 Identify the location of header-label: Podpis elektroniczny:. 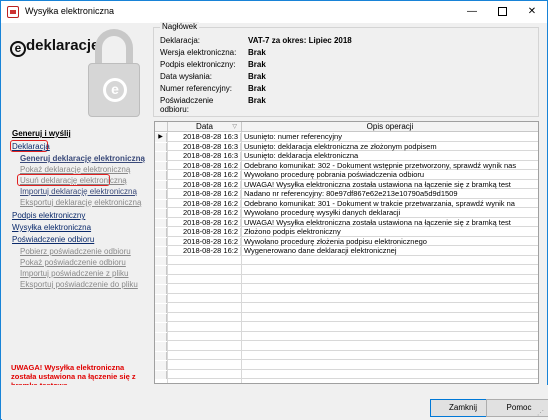
(198, 64).